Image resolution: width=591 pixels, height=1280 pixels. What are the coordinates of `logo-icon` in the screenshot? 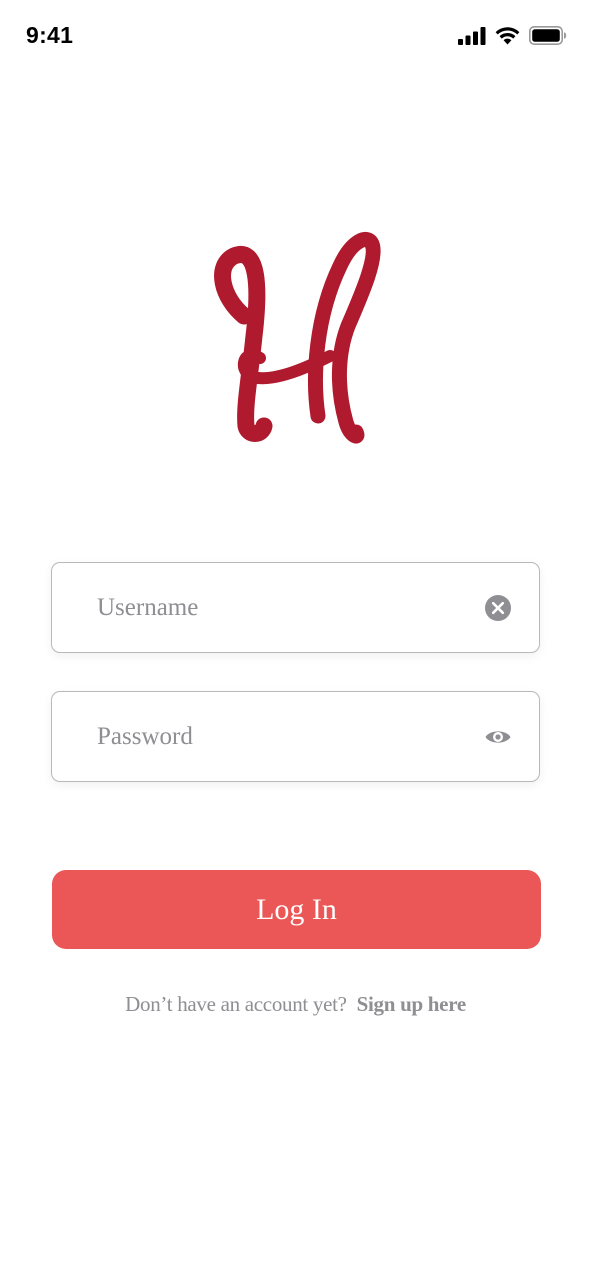 It's located at (297, 338).